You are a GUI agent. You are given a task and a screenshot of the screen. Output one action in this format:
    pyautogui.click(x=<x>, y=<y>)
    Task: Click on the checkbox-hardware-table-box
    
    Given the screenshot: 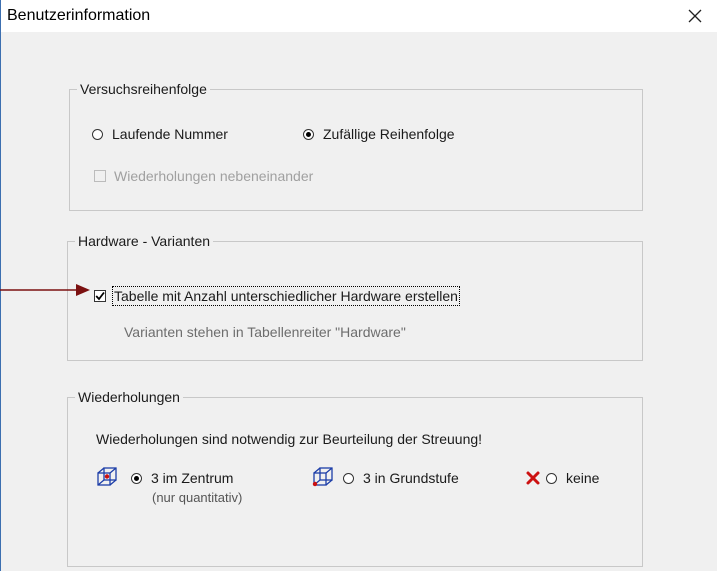 What is the action you would take?
    pyautogui.click(x=100, y=296)
    